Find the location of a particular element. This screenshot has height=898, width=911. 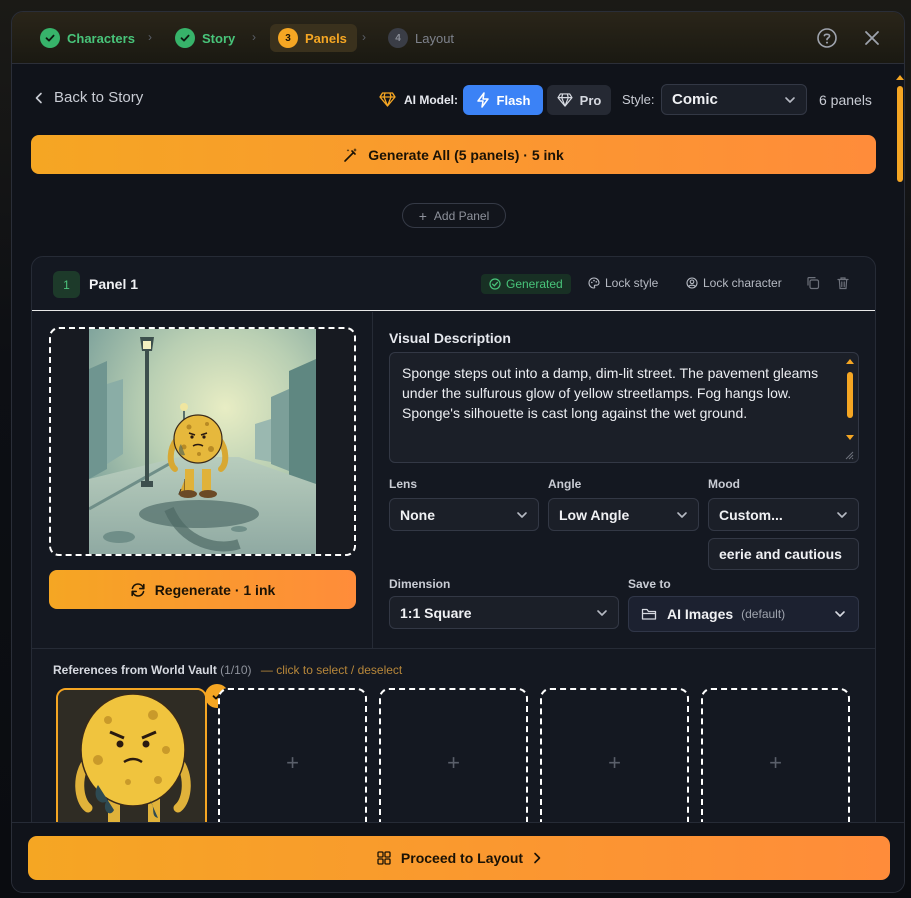

scroll-up-arrow is located at coordinates (900, 77).